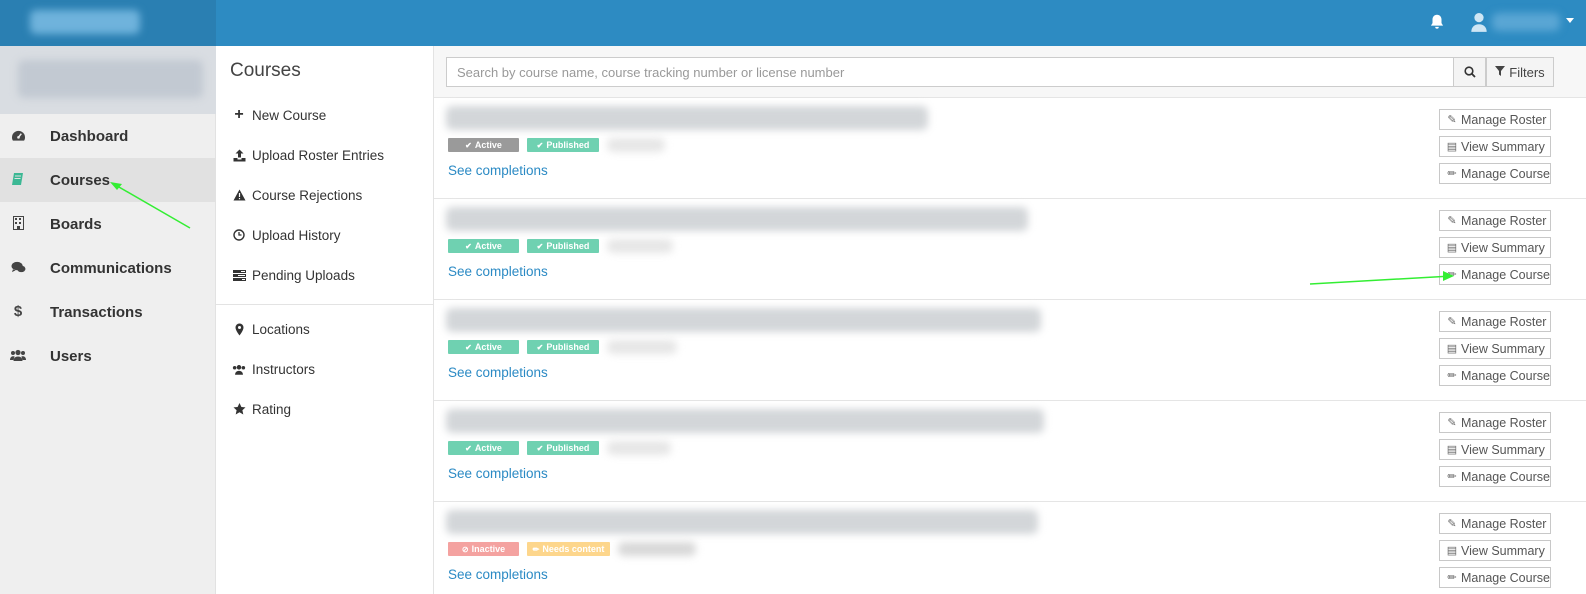 The width and height of the screenshot is (1586, 594). Describe the element at coordinates (239, 155) in the screenshot. I see `upload-icon` at that location.